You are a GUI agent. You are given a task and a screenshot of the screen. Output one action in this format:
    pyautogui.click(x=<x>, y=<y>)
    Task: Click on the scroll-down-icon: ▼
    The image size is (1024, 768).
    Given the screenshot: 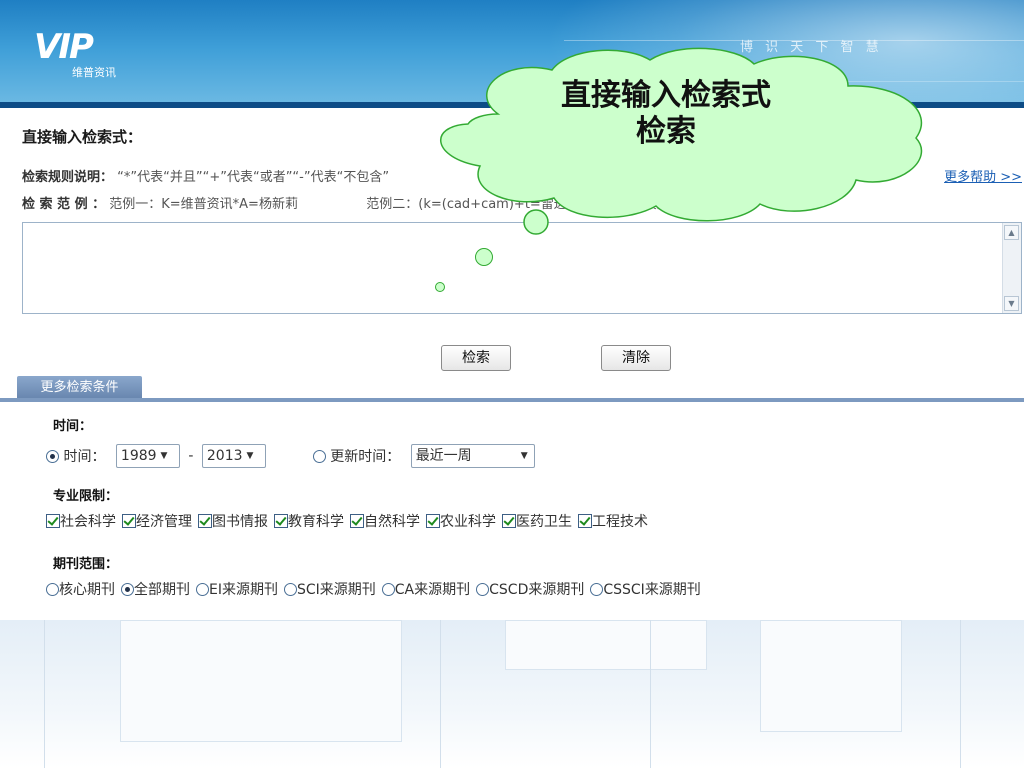 What is the action you would take?
    pyautogui.click(x=1011, y=303)
    